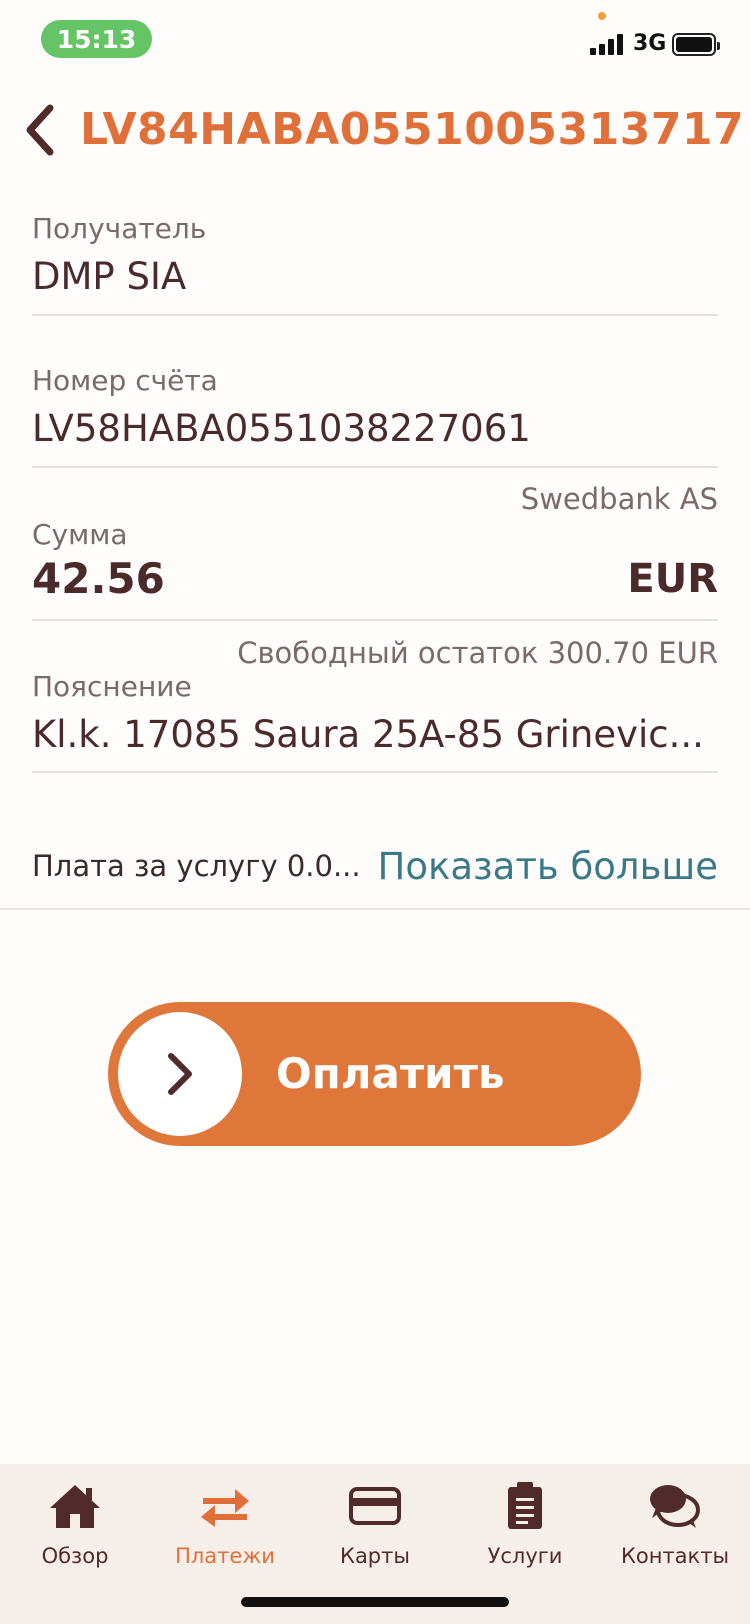  What do you see at coordinates (696, 44) in the screenshot?
I see `battery-icon` at bounding box center [696, 44].